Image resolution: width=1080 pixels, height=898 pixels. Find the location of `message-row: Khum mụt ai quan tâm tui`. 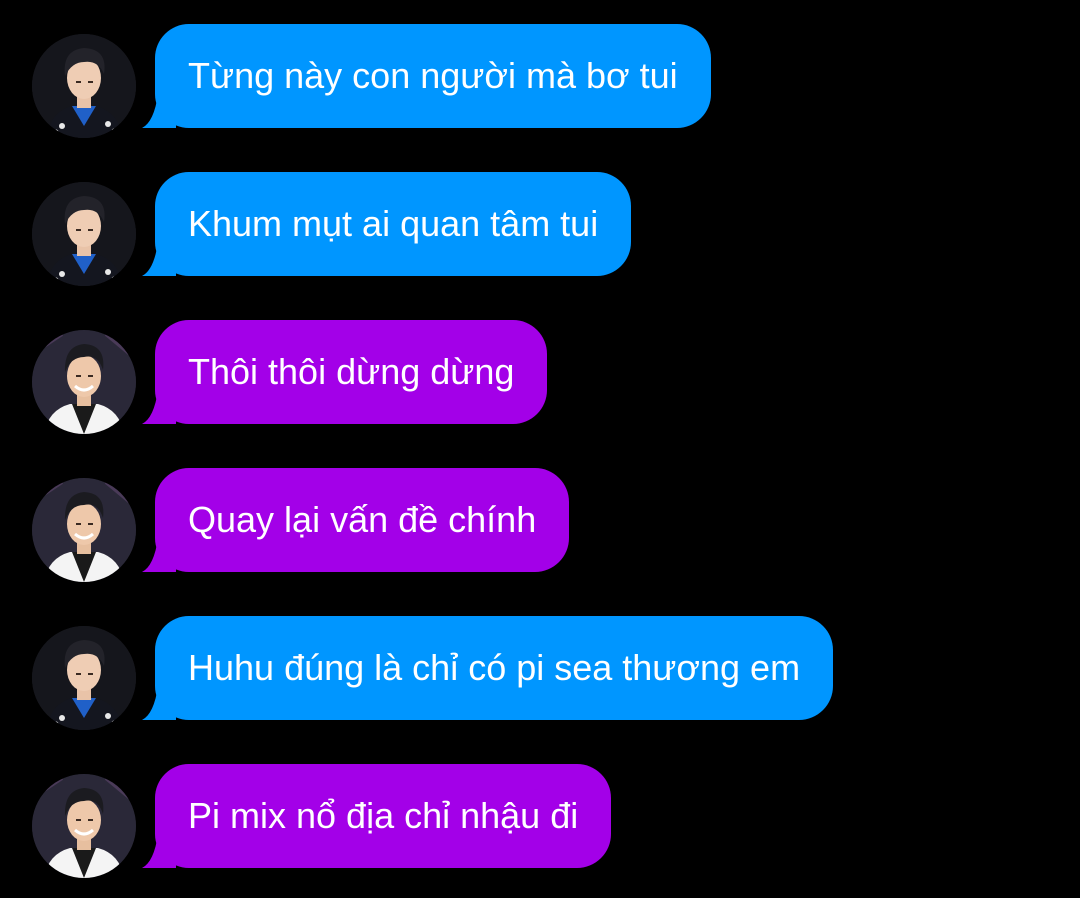

message-row: Khum mụt ai quan tâm tui is located at coordinates (540, 229).